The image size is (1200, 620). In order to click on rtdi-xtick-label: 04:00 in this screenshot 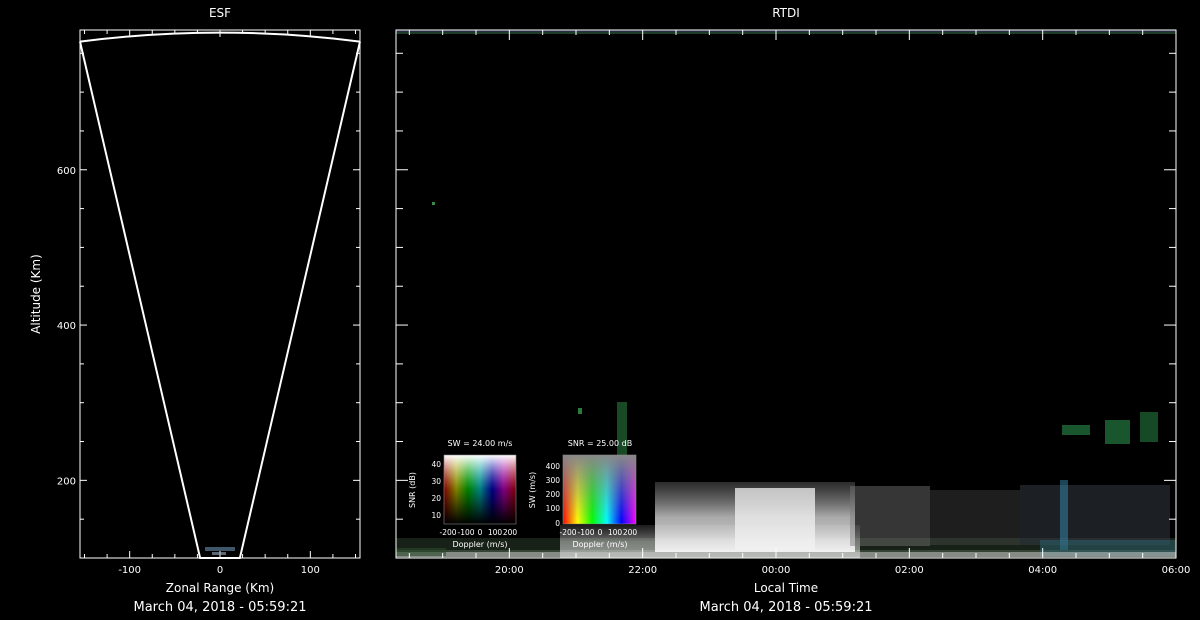, I will do `click(1042, 570)`.